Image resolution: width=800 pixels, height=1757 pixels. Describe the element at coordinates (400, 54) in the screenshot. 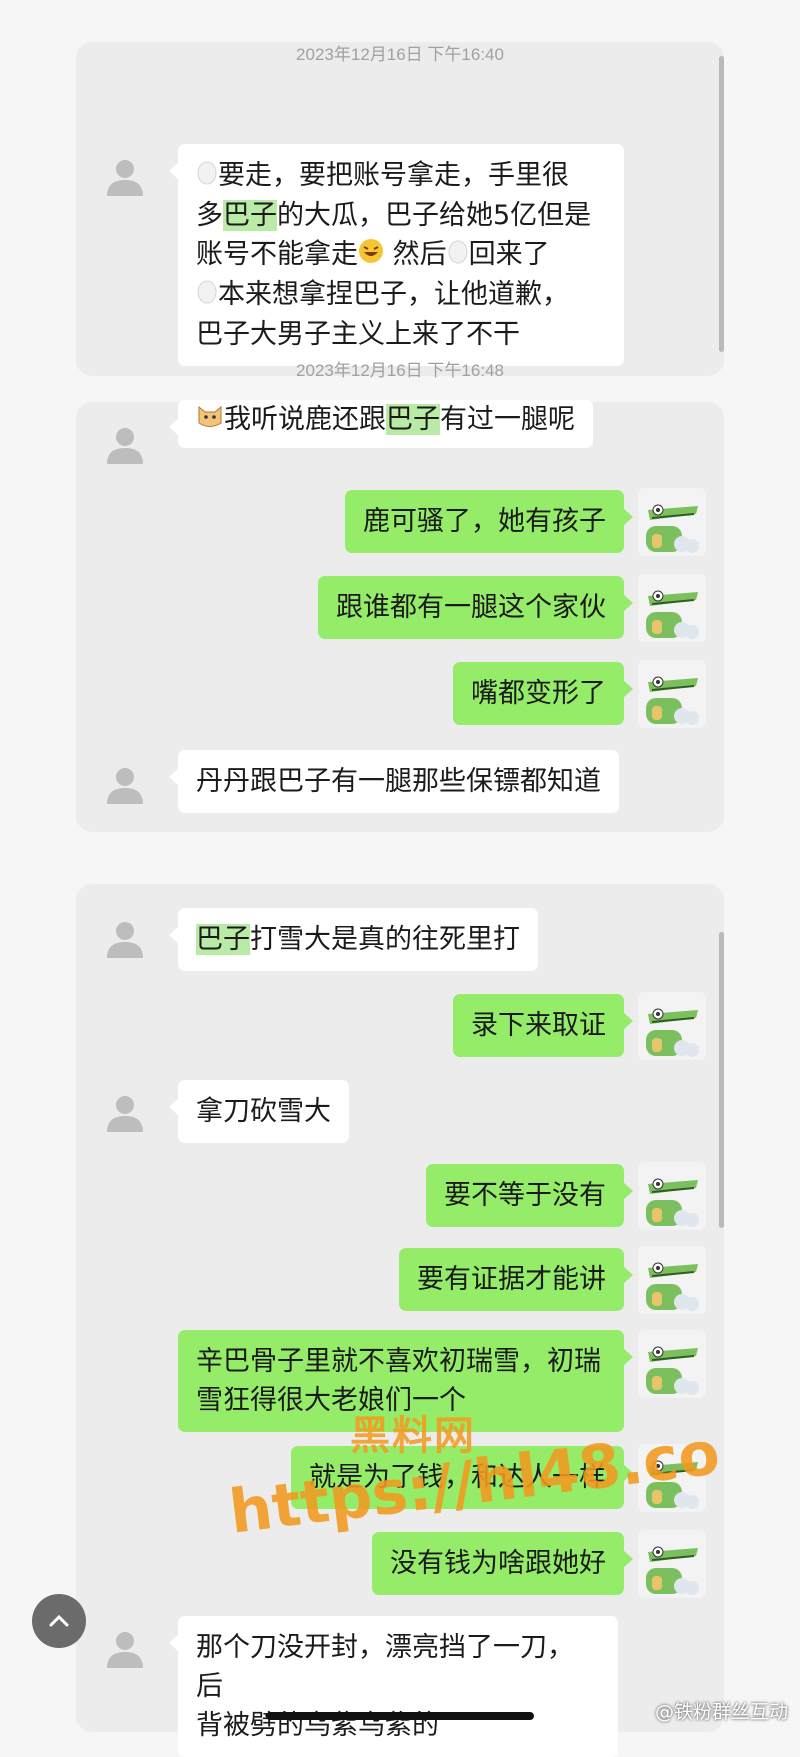

I see `timestamp: 2023年12月16日 下午16:40` at that location.